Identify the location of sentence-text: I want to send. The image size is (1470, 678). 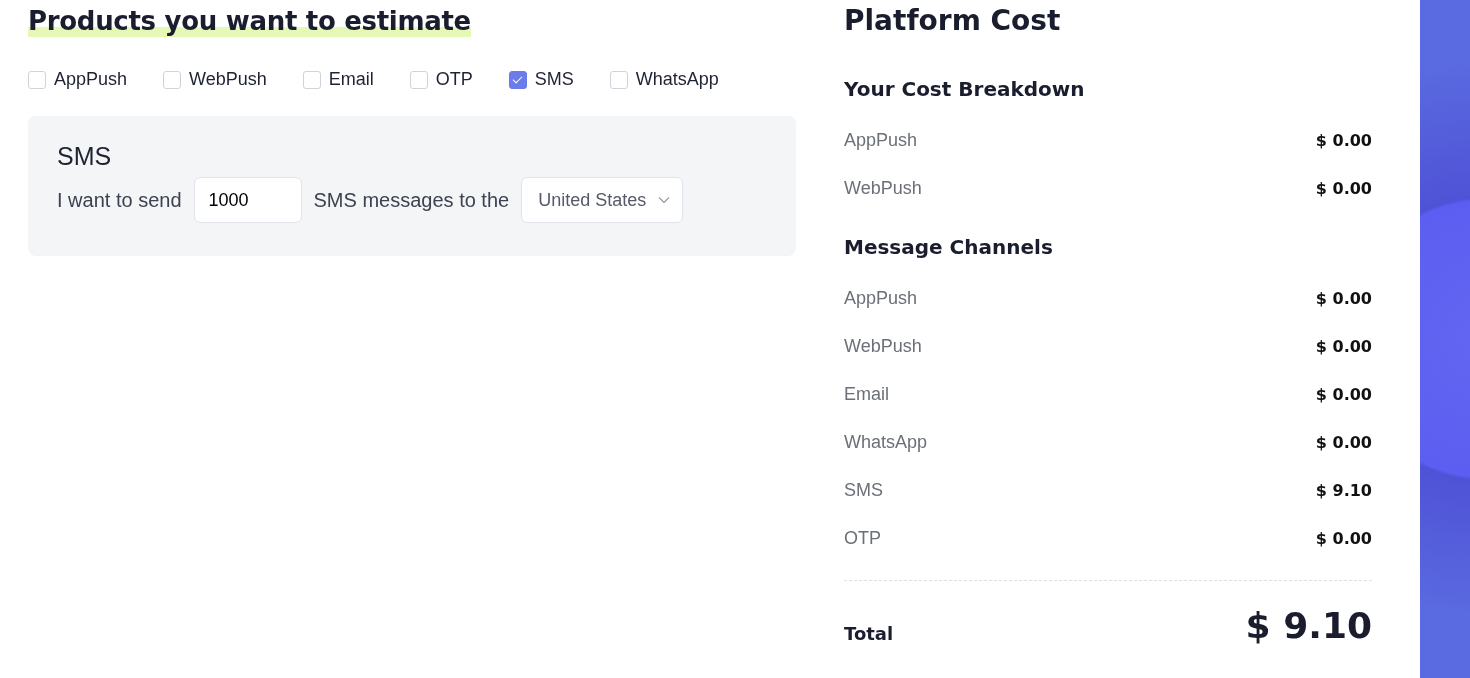
(119, 200).